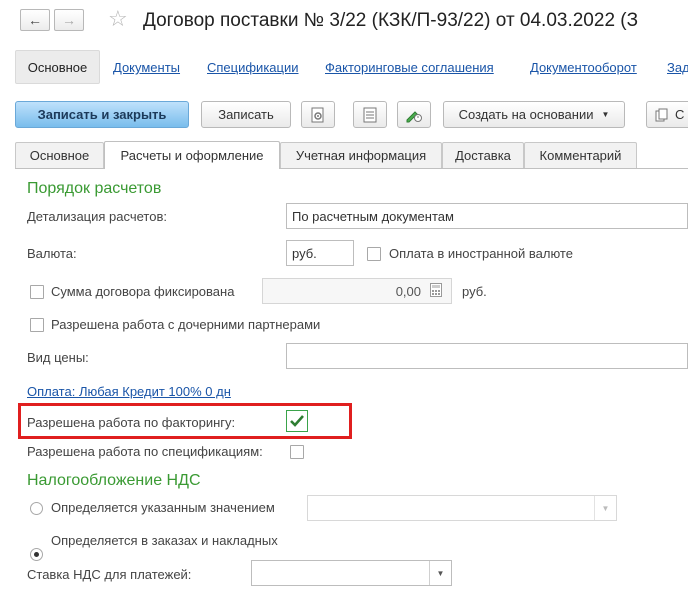 The image size is (688, 599). I want to click on vat-specified-label: Определяется указанным значением, so click(163, 507).